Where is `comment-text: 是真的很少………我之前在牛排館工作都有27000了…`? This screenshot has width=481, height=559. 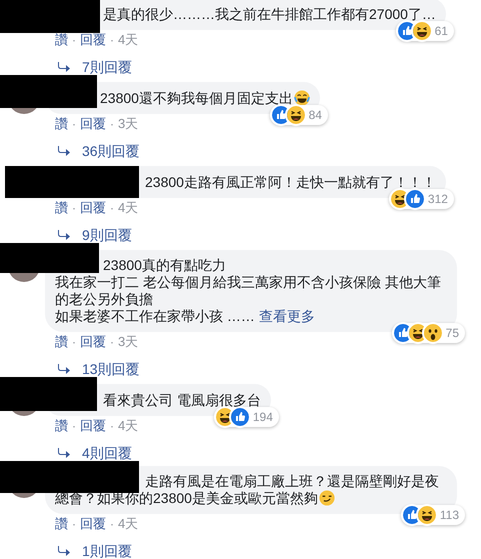
comment-text: 是真的很少………我之前在牛排館工作都有27000了… is located at coordinates (269, 14).